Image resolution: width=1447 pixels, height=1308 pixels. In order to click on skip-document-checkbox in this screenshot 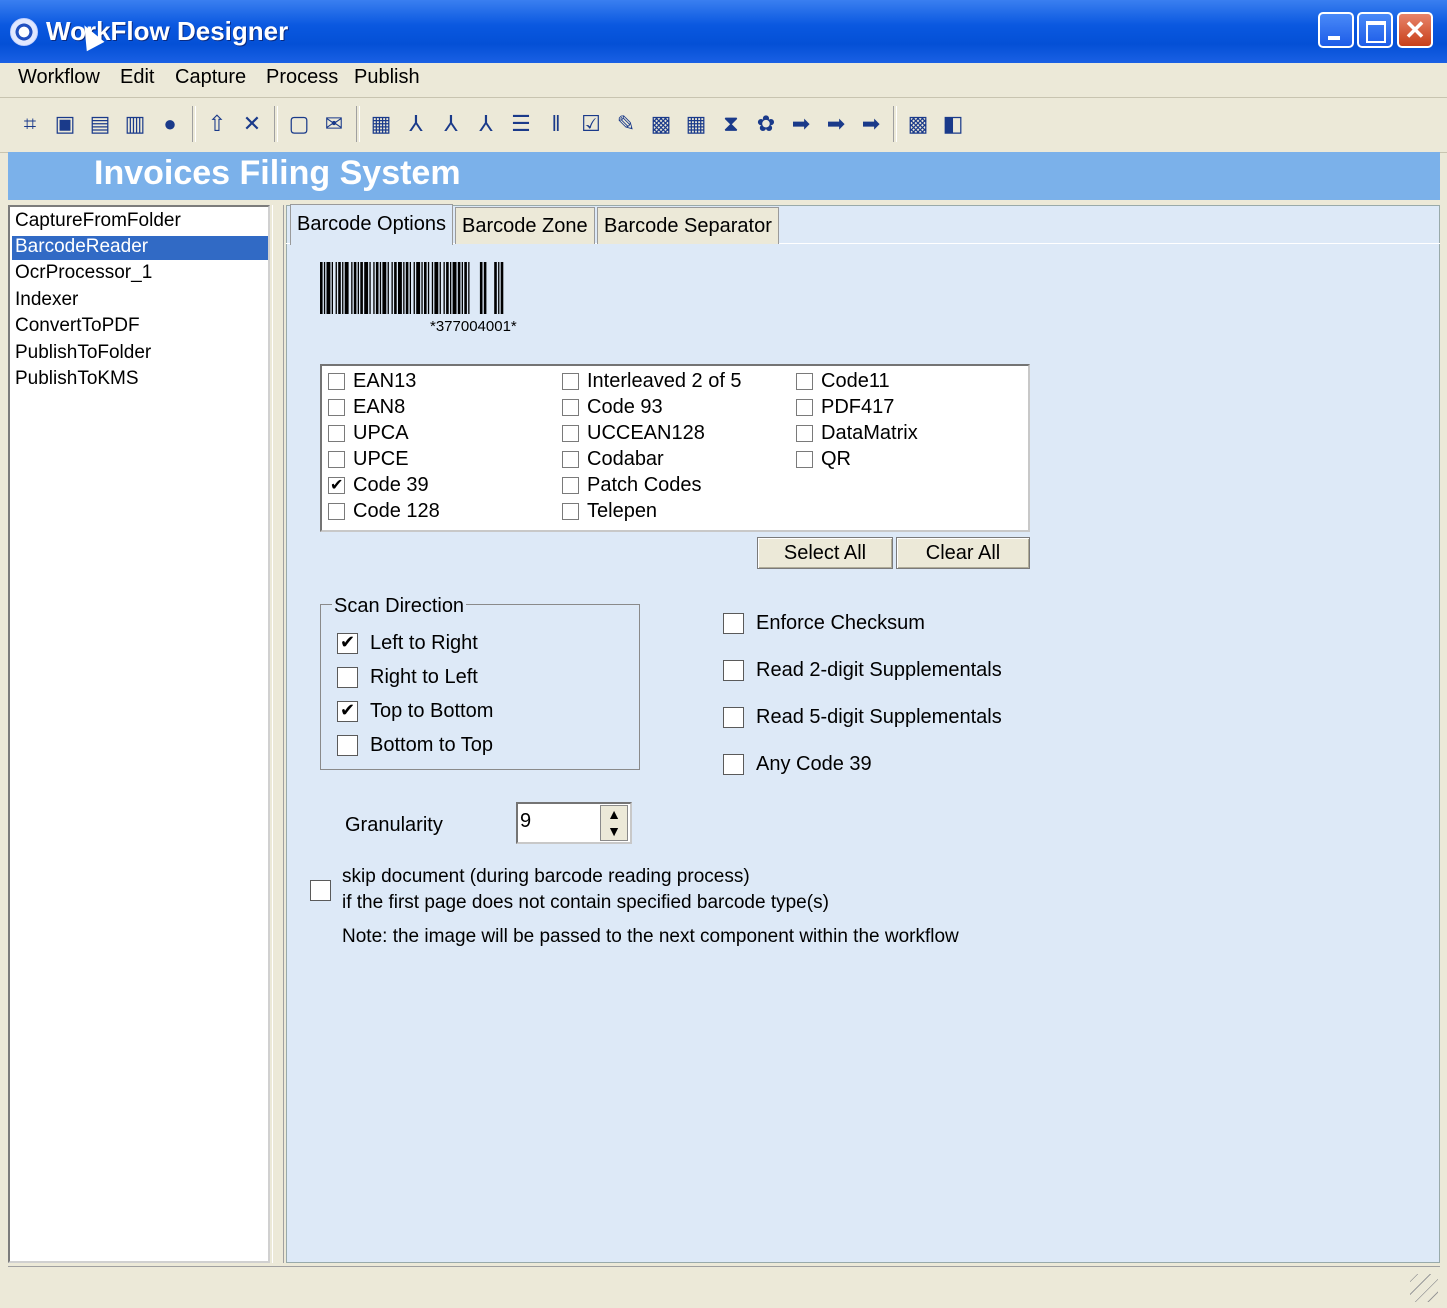, I will do `click(320, 890)`.